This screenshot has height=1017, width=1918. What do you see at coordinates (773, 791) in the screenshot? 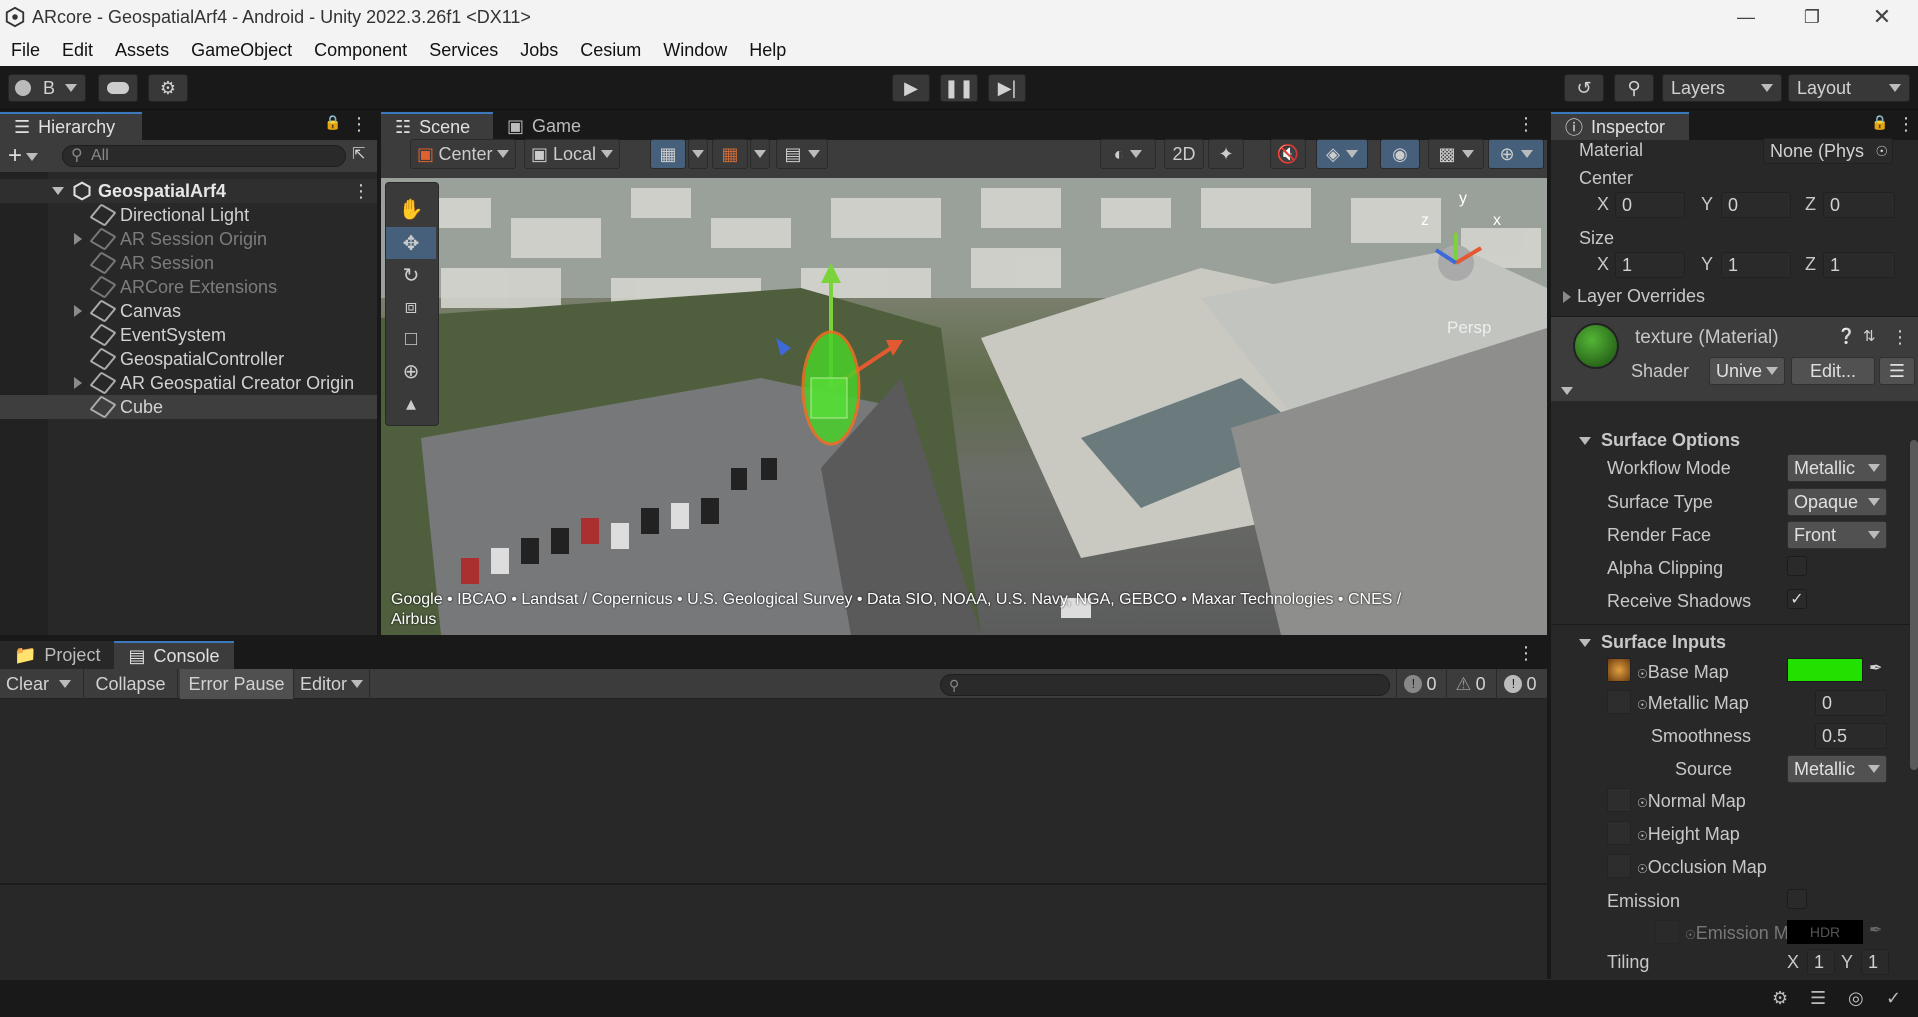
I see `console-log-area` at bounding box center [773, 791].